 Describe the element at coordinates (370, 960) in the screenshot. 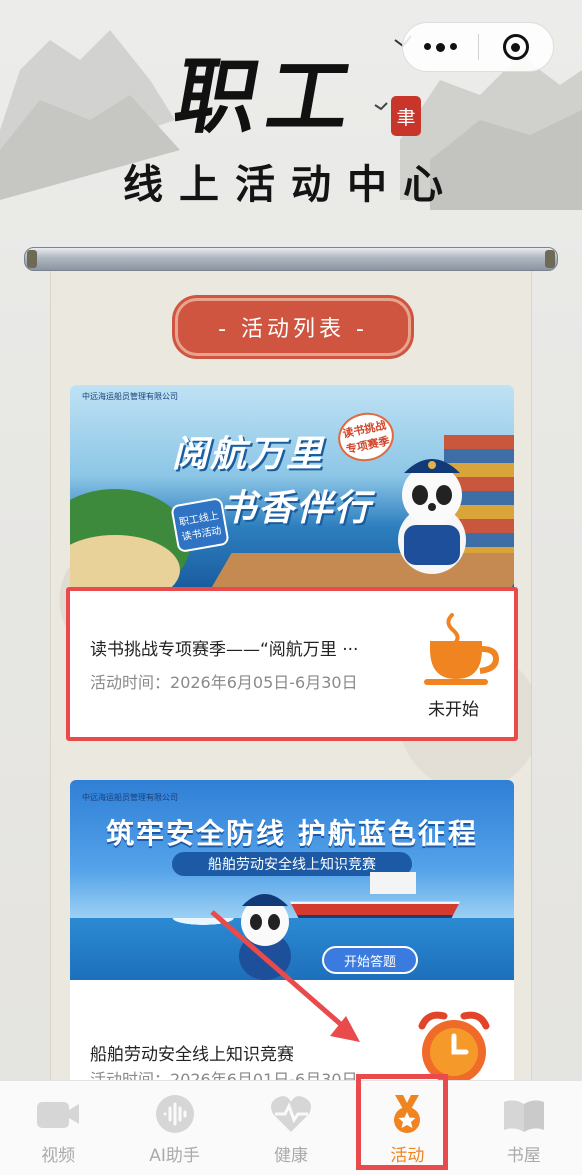

I see `start-quiz-button: 开始答题` at that location.